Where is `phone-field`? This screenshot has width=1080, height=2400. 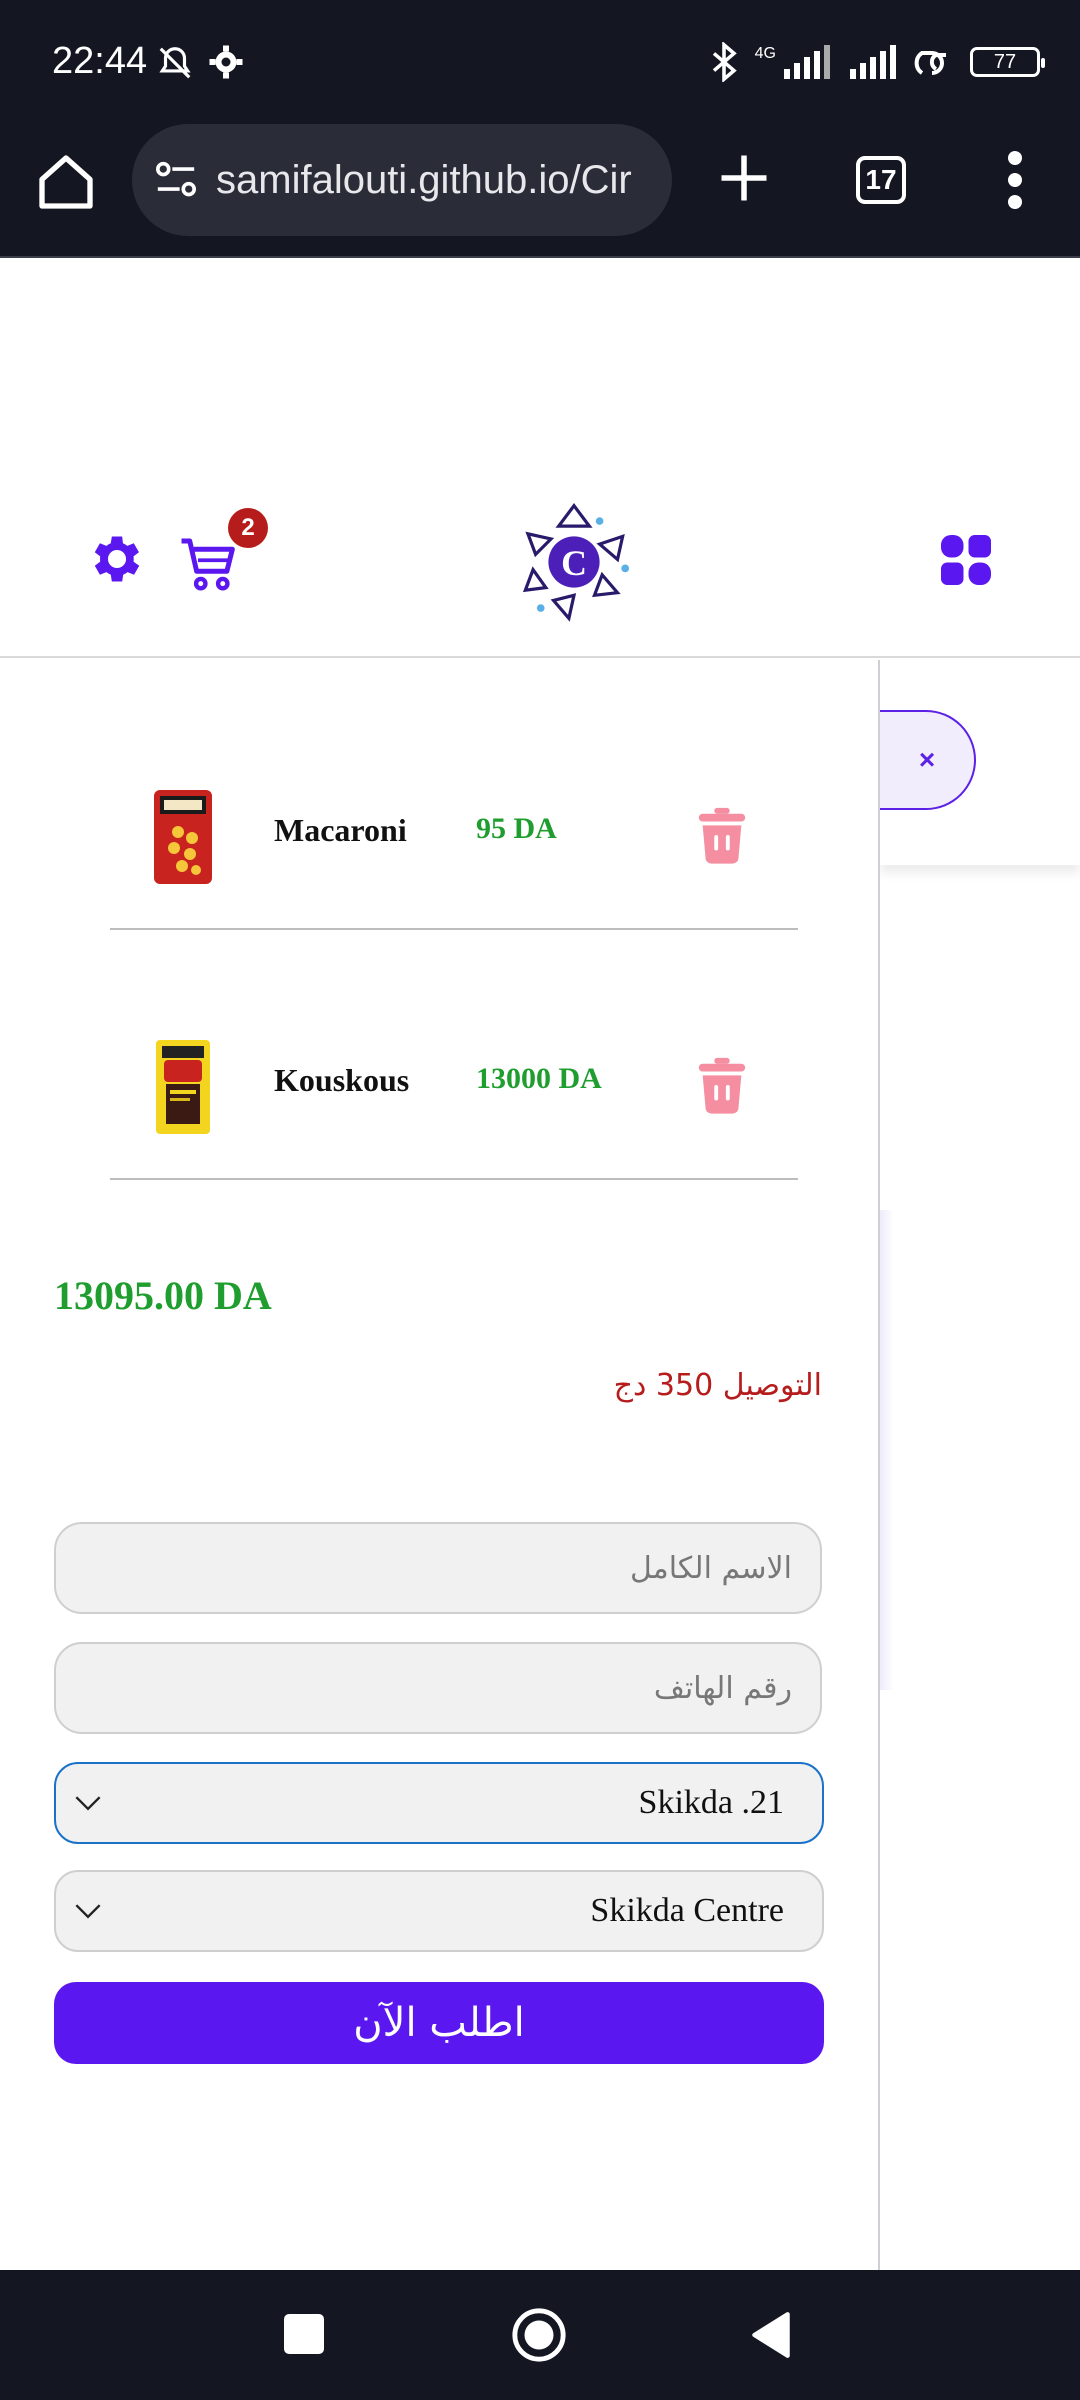
phone-field is located at coordinates (438, 1688).